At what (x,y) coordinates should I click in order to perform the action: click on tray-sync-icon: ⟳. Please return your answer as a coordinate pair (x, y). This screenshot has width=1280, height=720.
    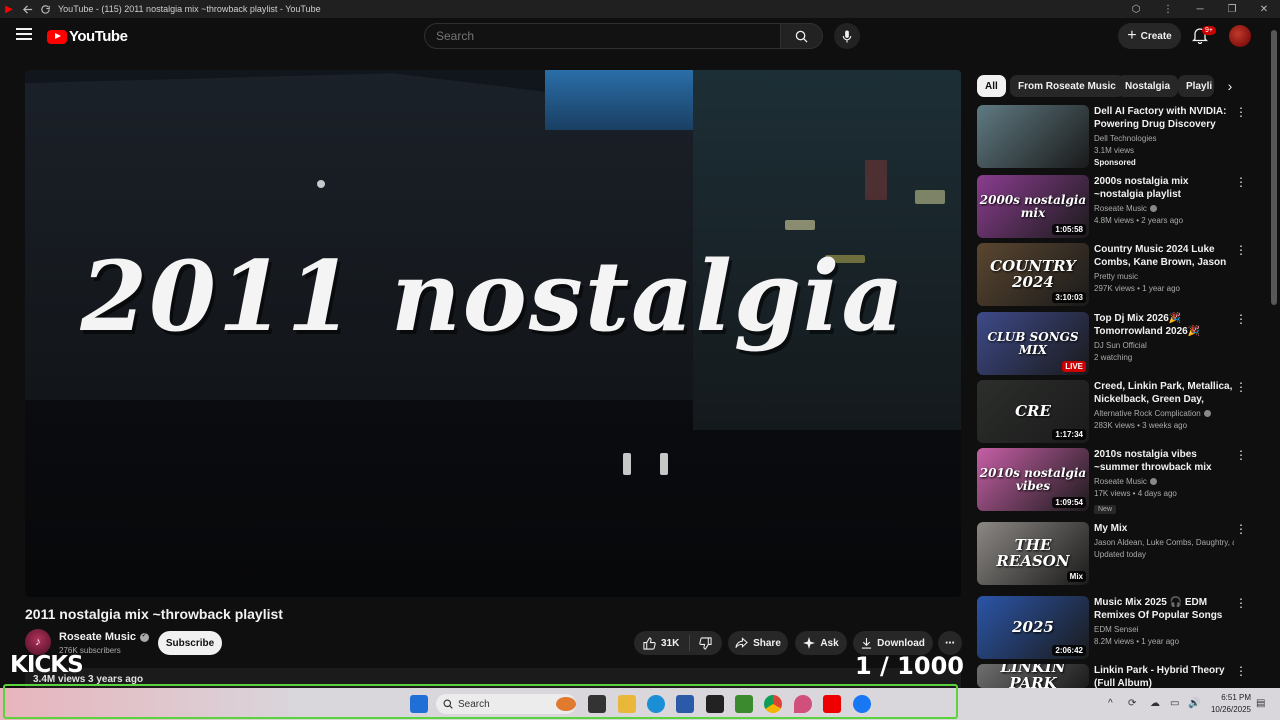
    Looking at the image, I should click on (1132, 703).